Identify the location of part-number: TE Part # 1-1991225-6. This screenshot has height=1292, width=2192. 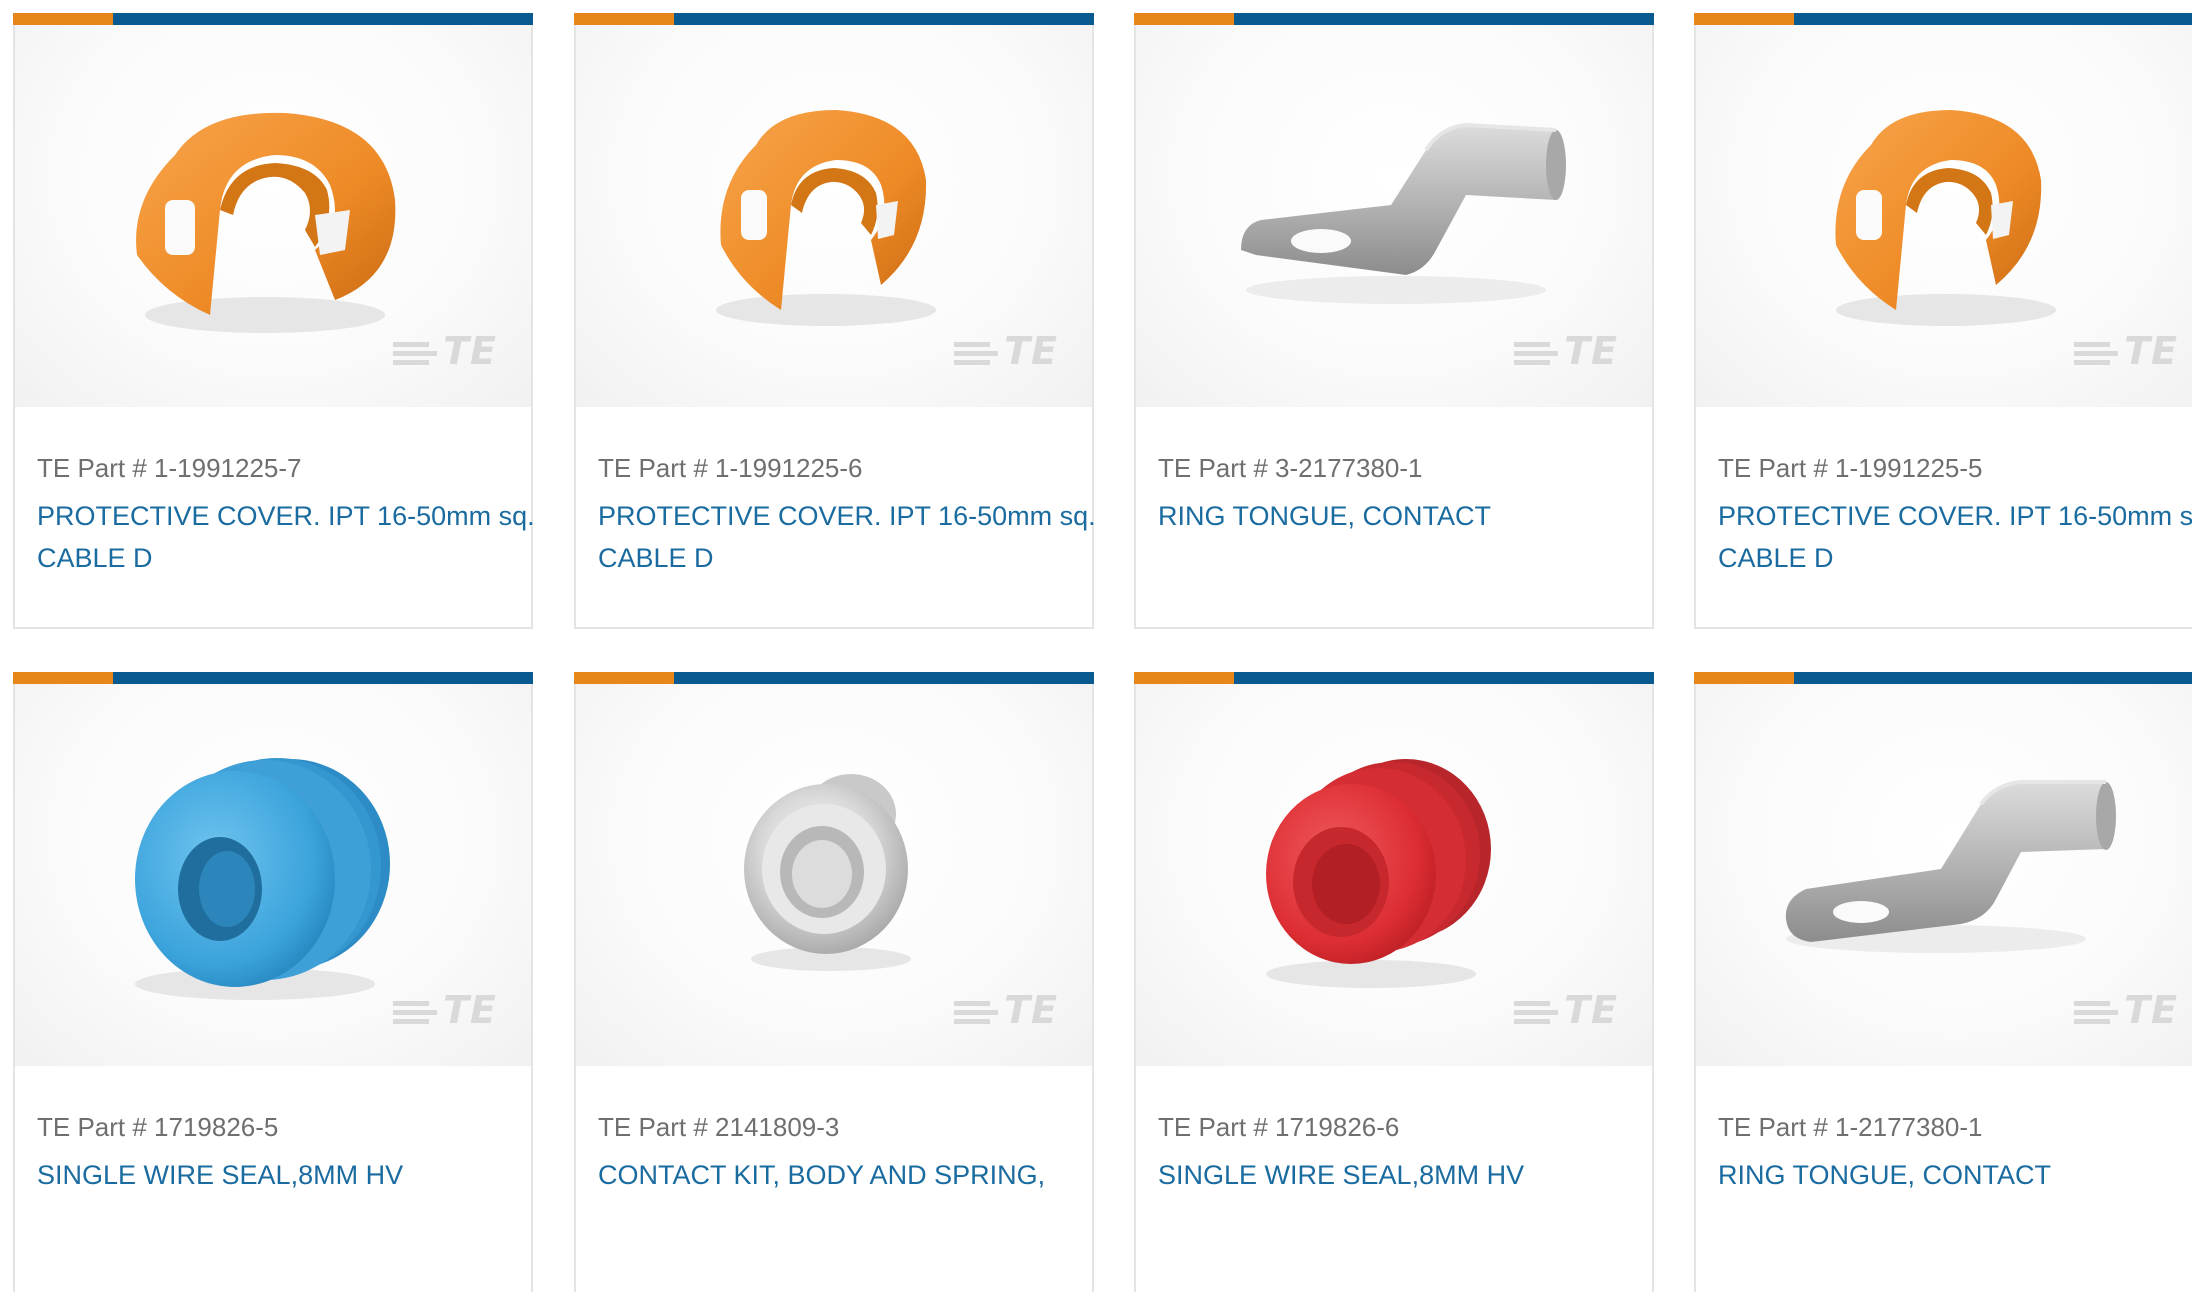
(730, 468).